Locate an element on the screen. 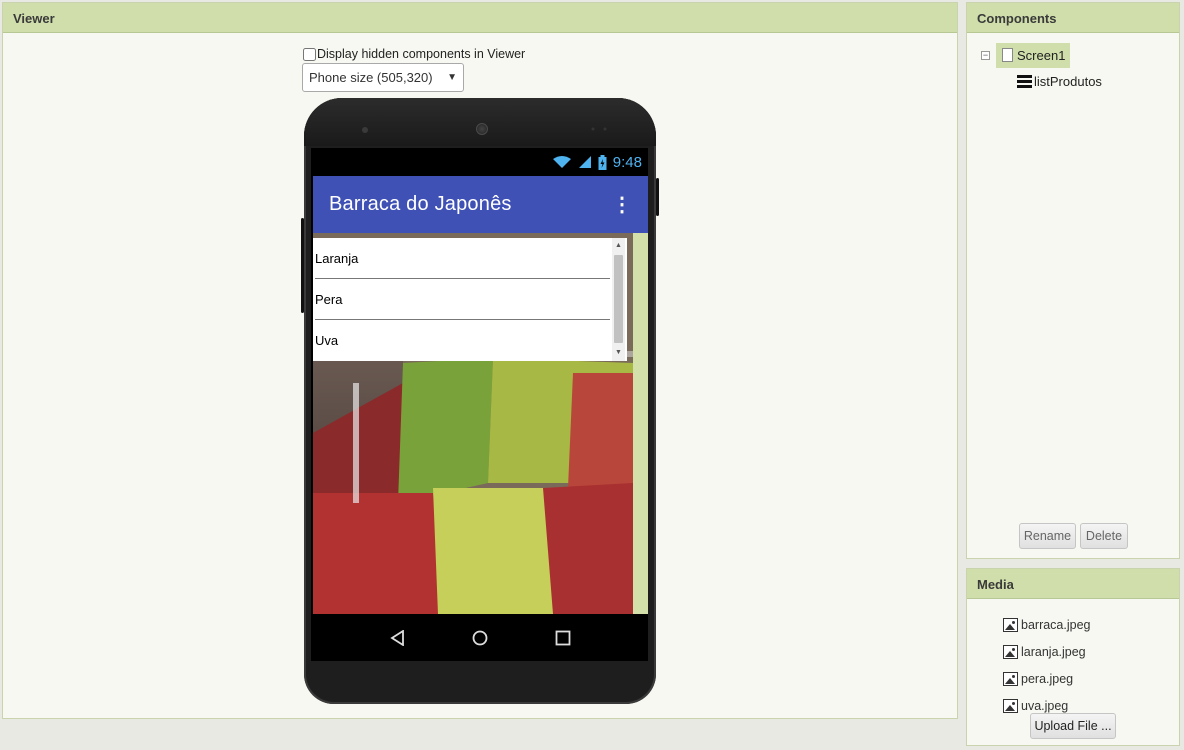 The image size is (1184, 750). media-filename: pera.jpeg is located at coordinates (1047, 678).